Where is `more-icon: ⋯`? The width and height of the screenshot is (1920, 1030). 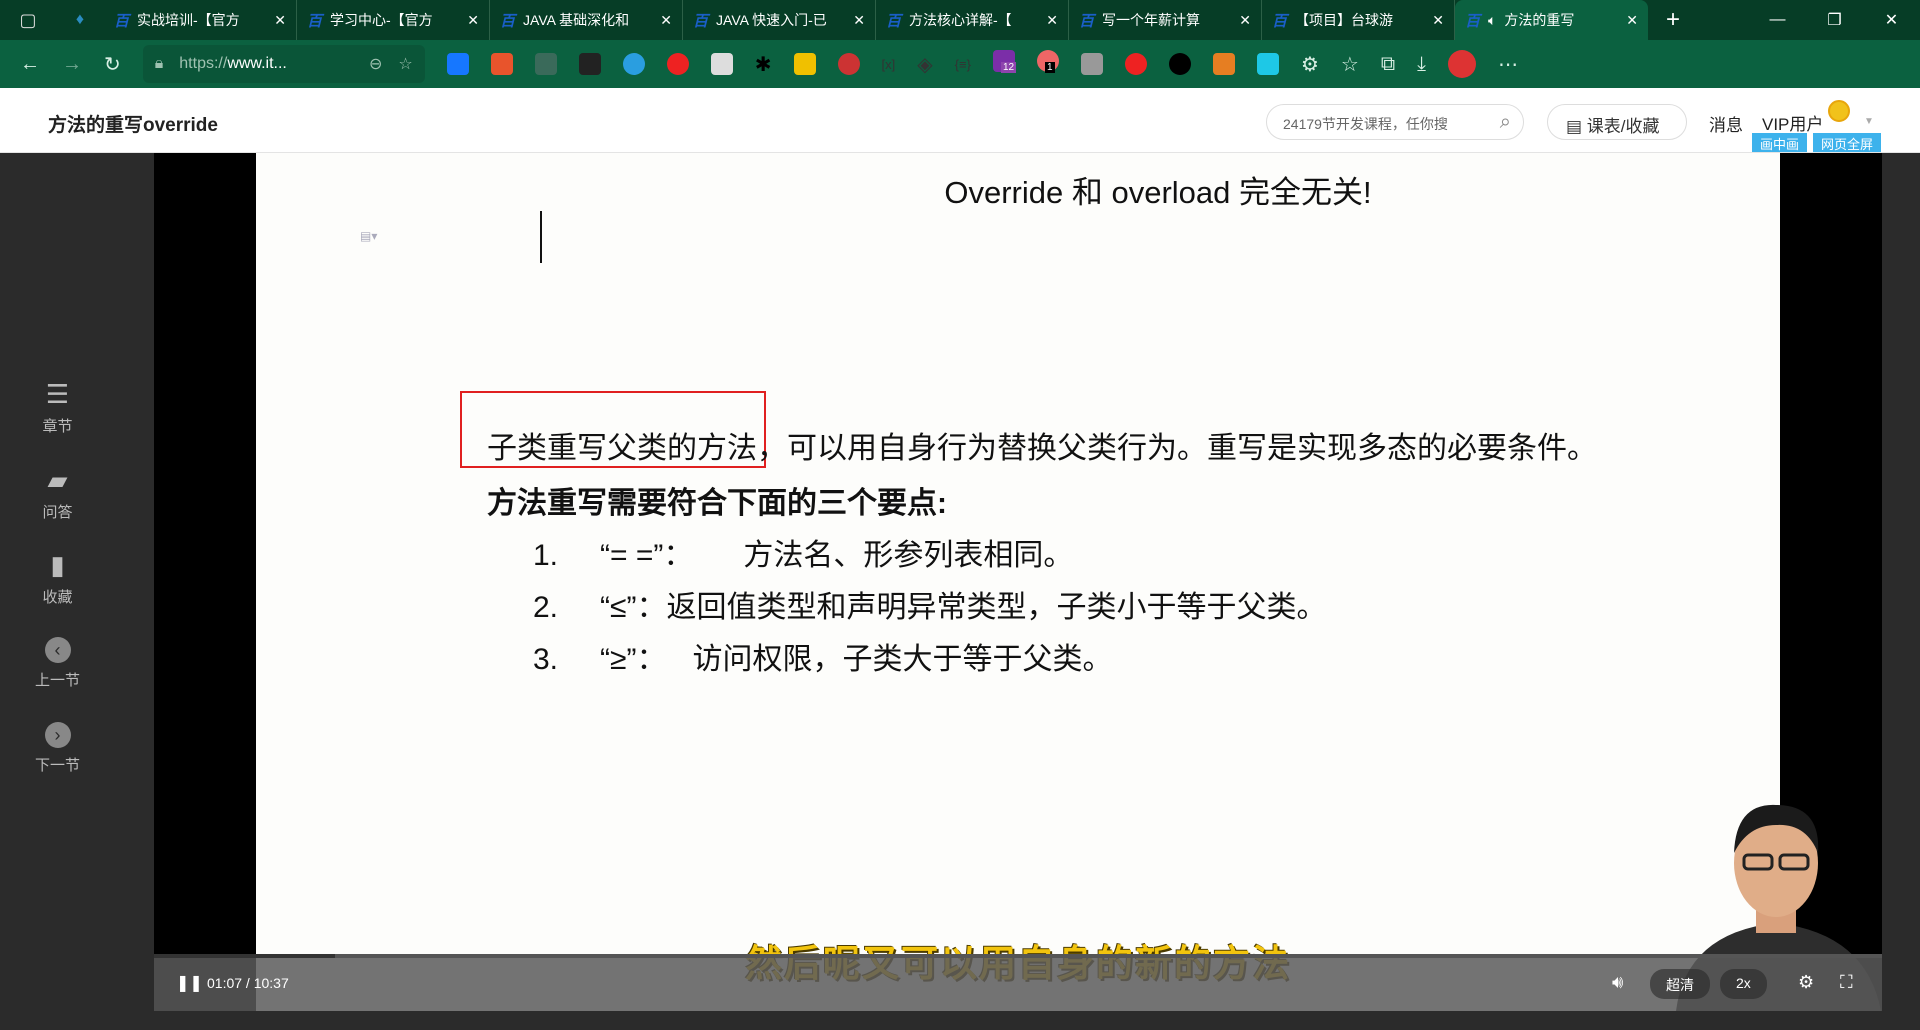
more-icon: ⋯ is located at coordinates (1508, 64).